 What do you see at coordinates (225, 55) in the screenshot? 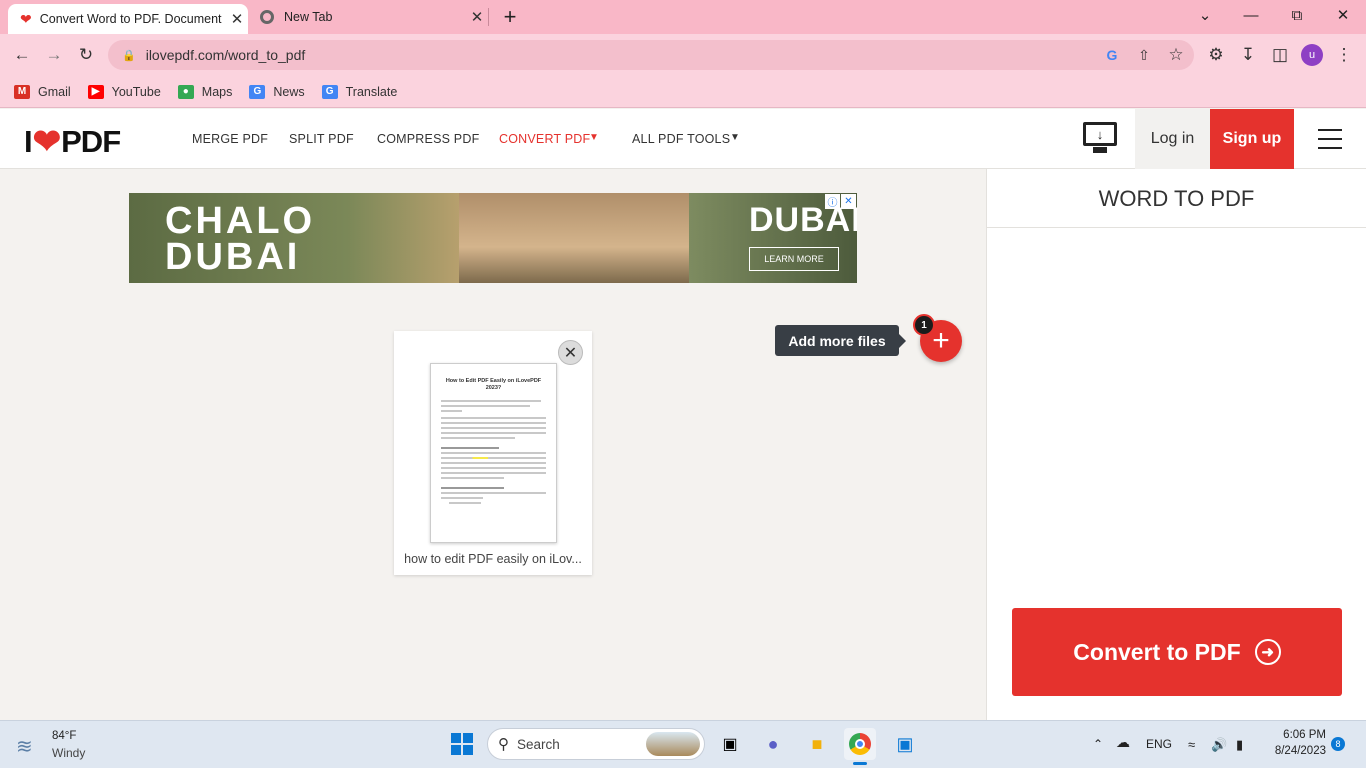
I see `url-text: ilovepdf.com/word_to_pdf` at bounding box center [225, 55].